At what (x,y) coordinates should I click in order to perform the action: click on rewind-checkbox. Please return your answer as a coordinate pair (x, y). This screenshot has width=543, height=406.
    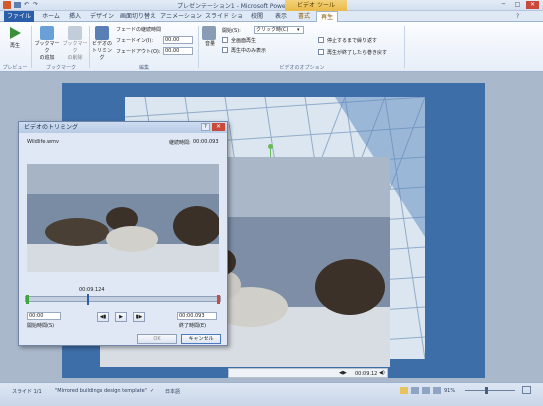
    Looking at the image, I should click on (321, 52).